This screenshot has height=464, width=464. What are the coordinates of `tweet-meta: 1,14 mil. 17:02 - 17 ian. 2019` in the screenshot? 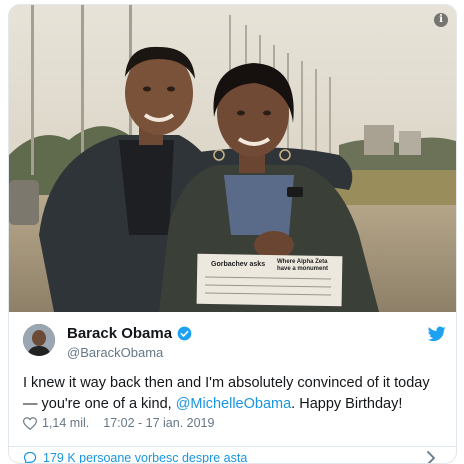 It's located at (118, 423).